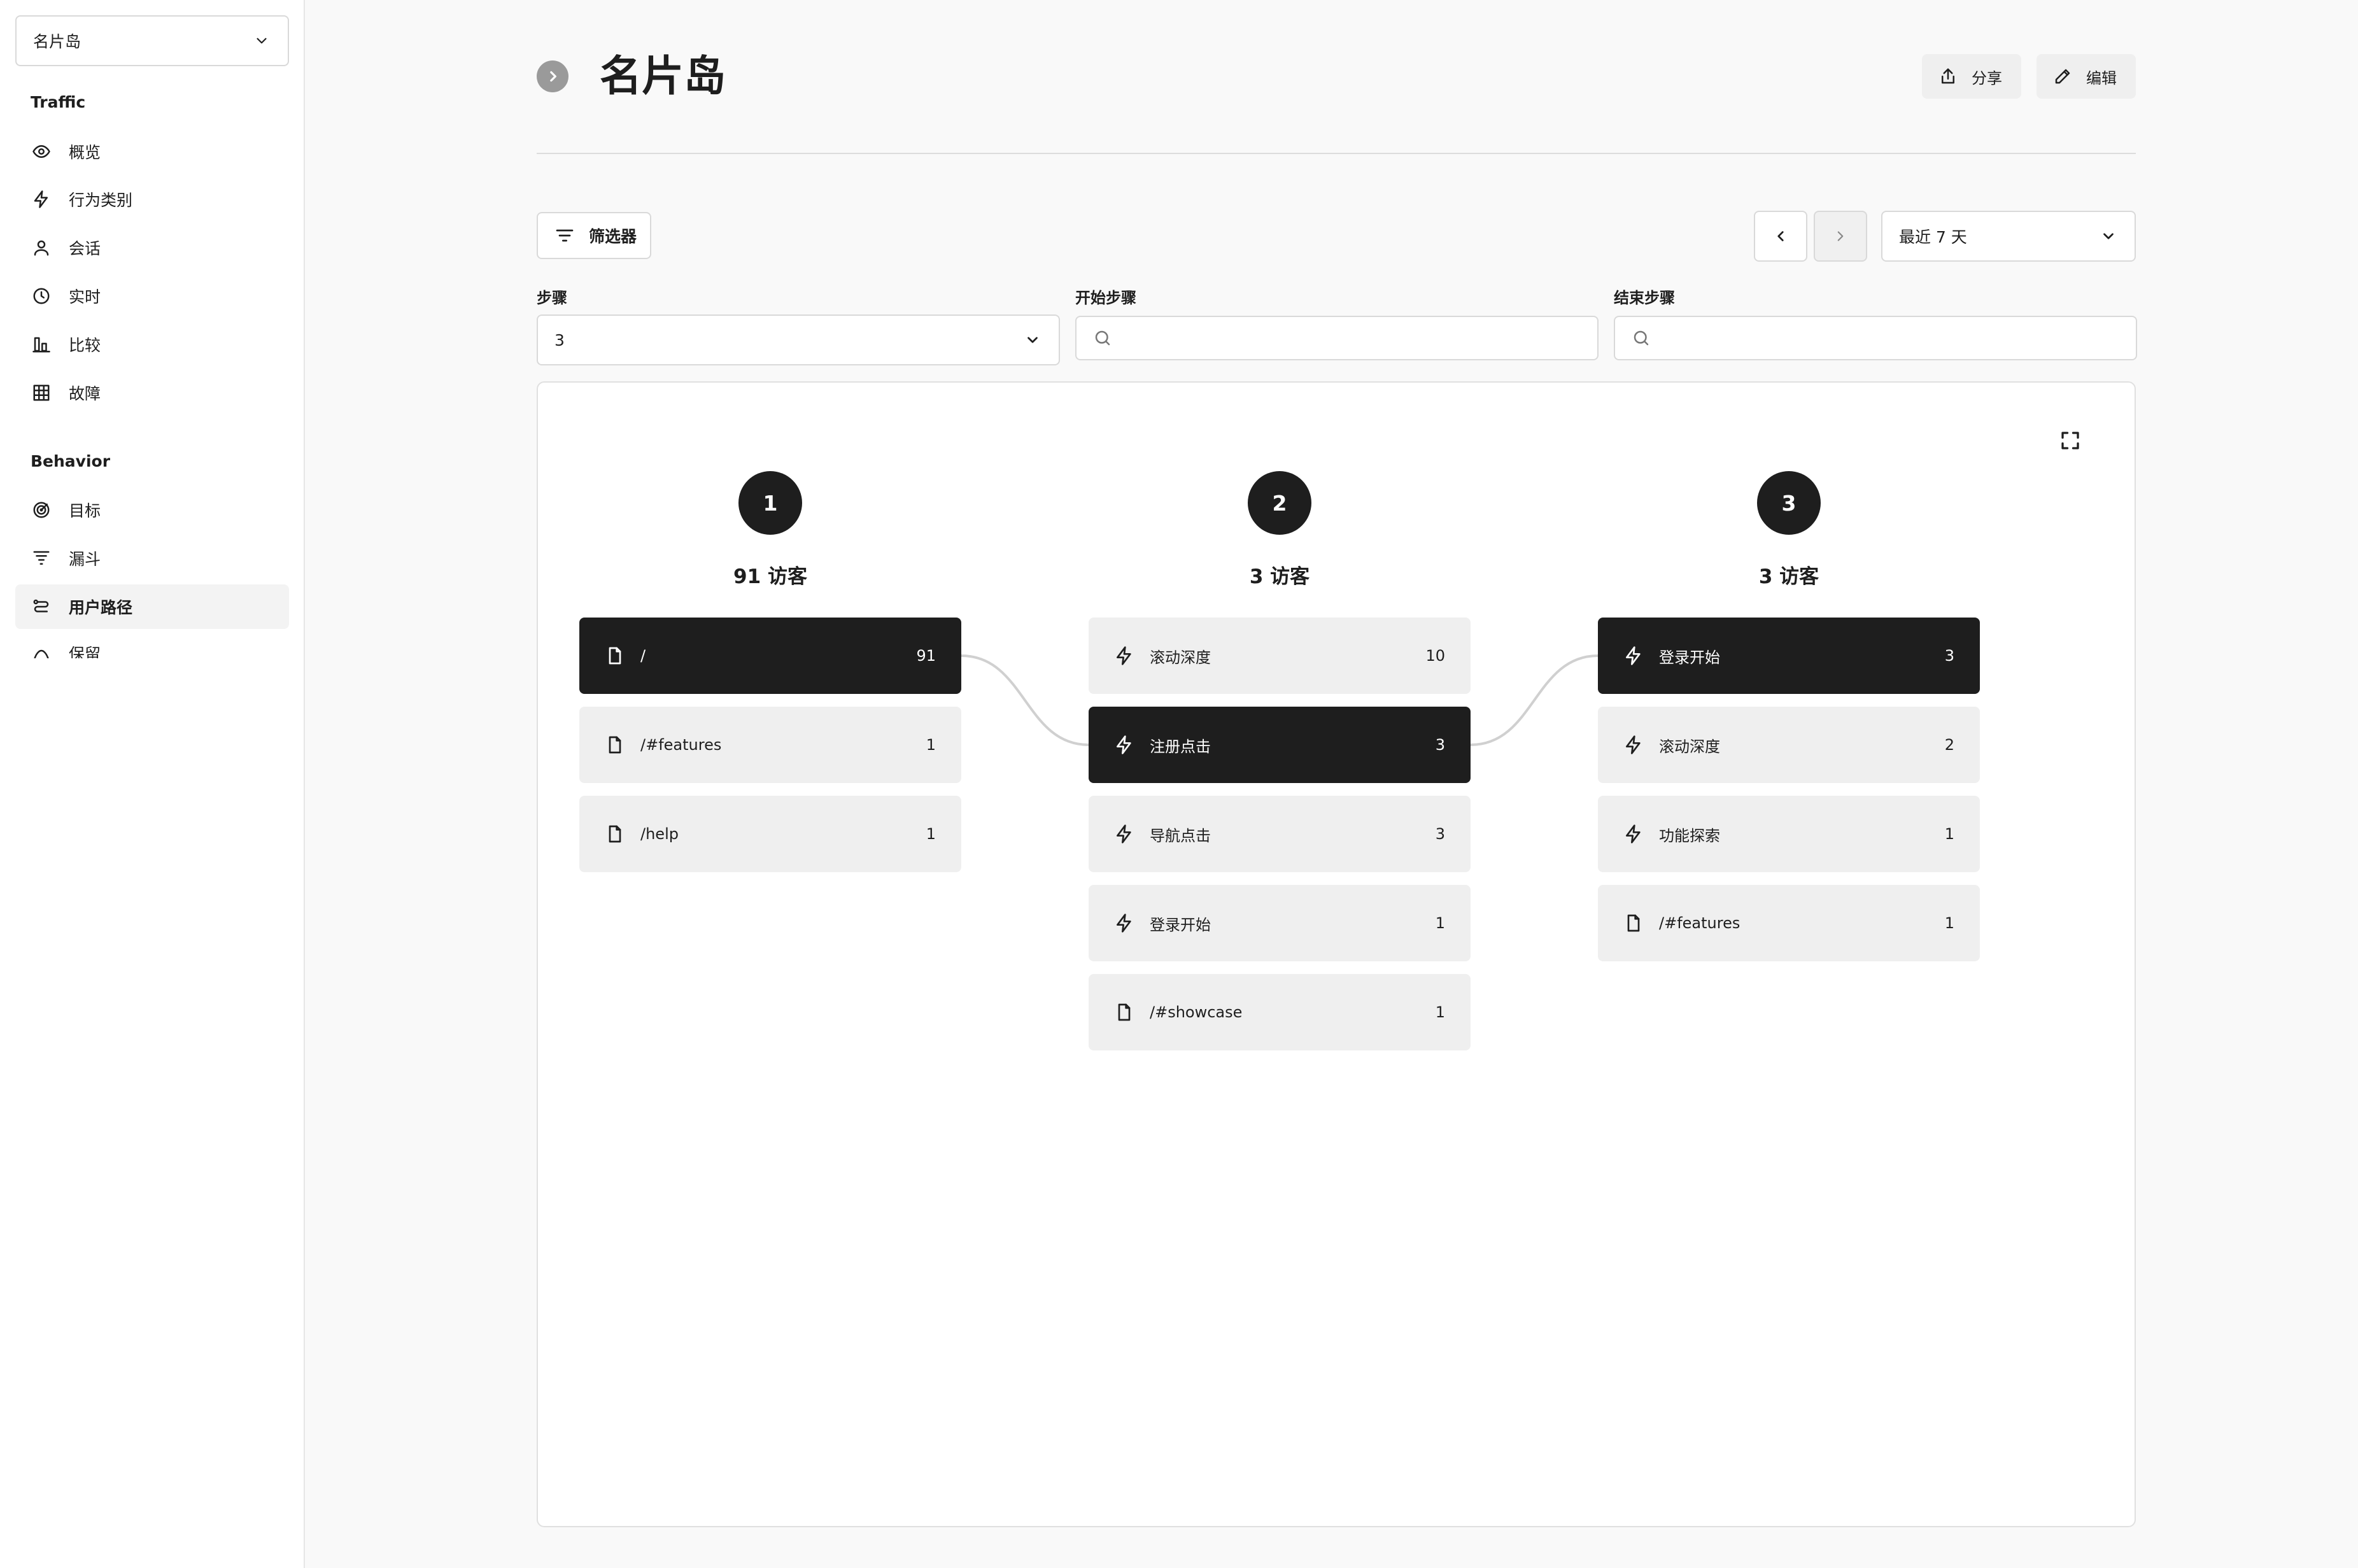 The width and height of the screenshot is (2358, 1568). I want to click on journey-node-count: 91, so click(926, 656).